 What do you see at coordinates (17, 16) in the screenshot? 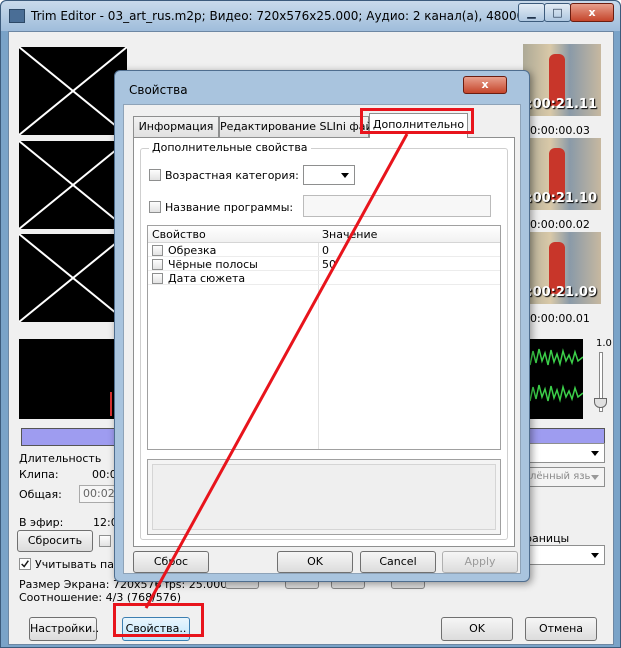
I see `app-icon` at bounding box center [17, 16].